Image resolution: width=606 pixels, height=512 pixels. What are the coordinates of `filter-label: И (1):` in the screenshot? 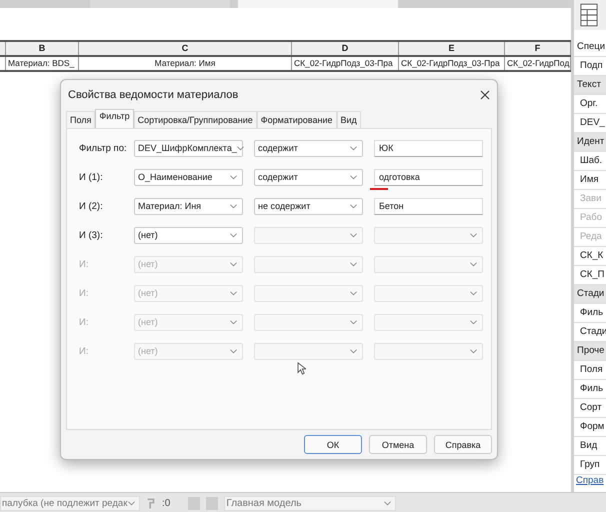 It's located at (91, 177).